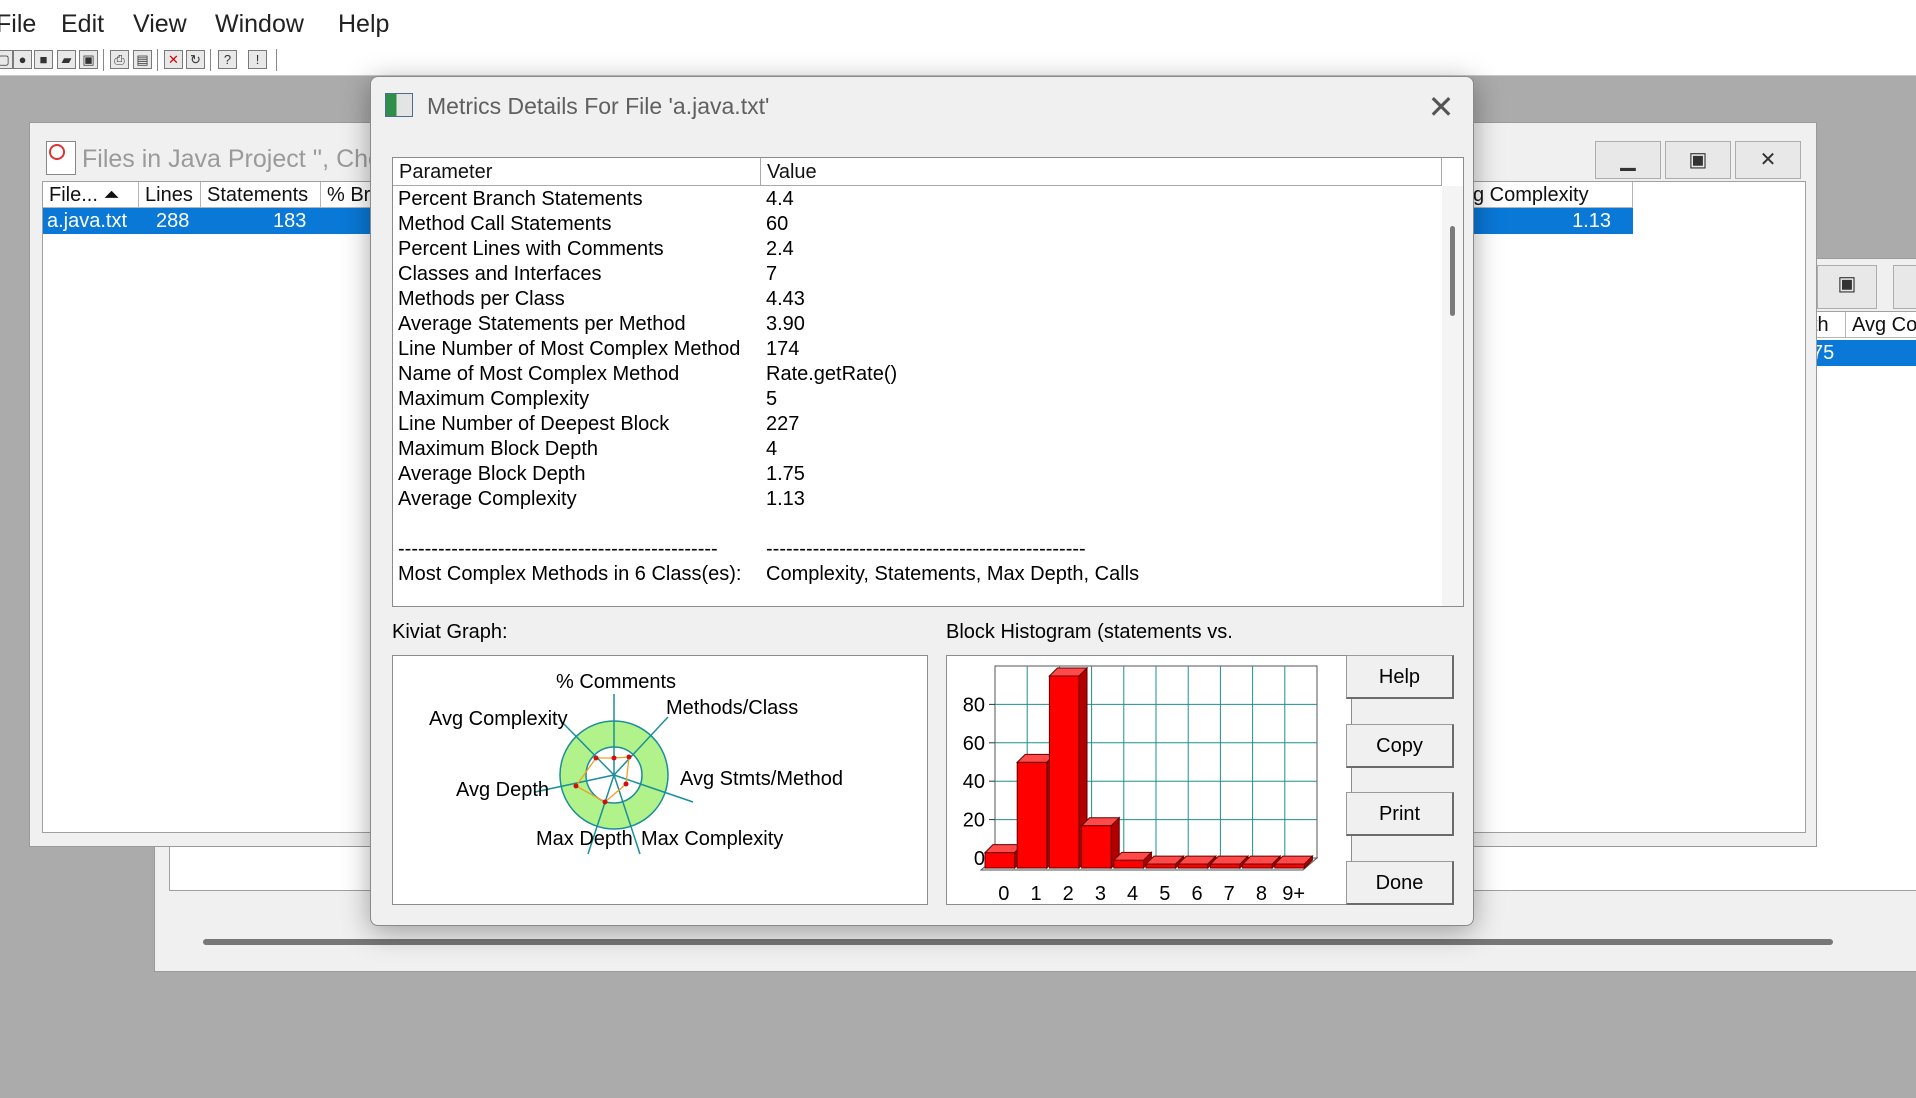 This screenshot has width=1916, height=1098. I want to click on column-header-avg-complexity: Avg Co, so click(1881, 325).